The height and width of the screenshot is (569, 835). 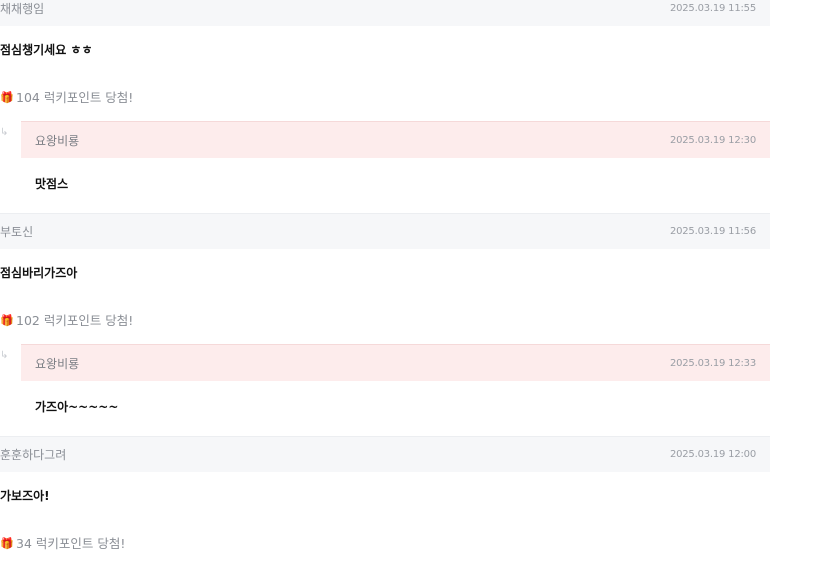 I want to click on reply-item: ↳ 요왕비룡 2025.03.19 12:30 맛점스, so click(x=385, y=167).